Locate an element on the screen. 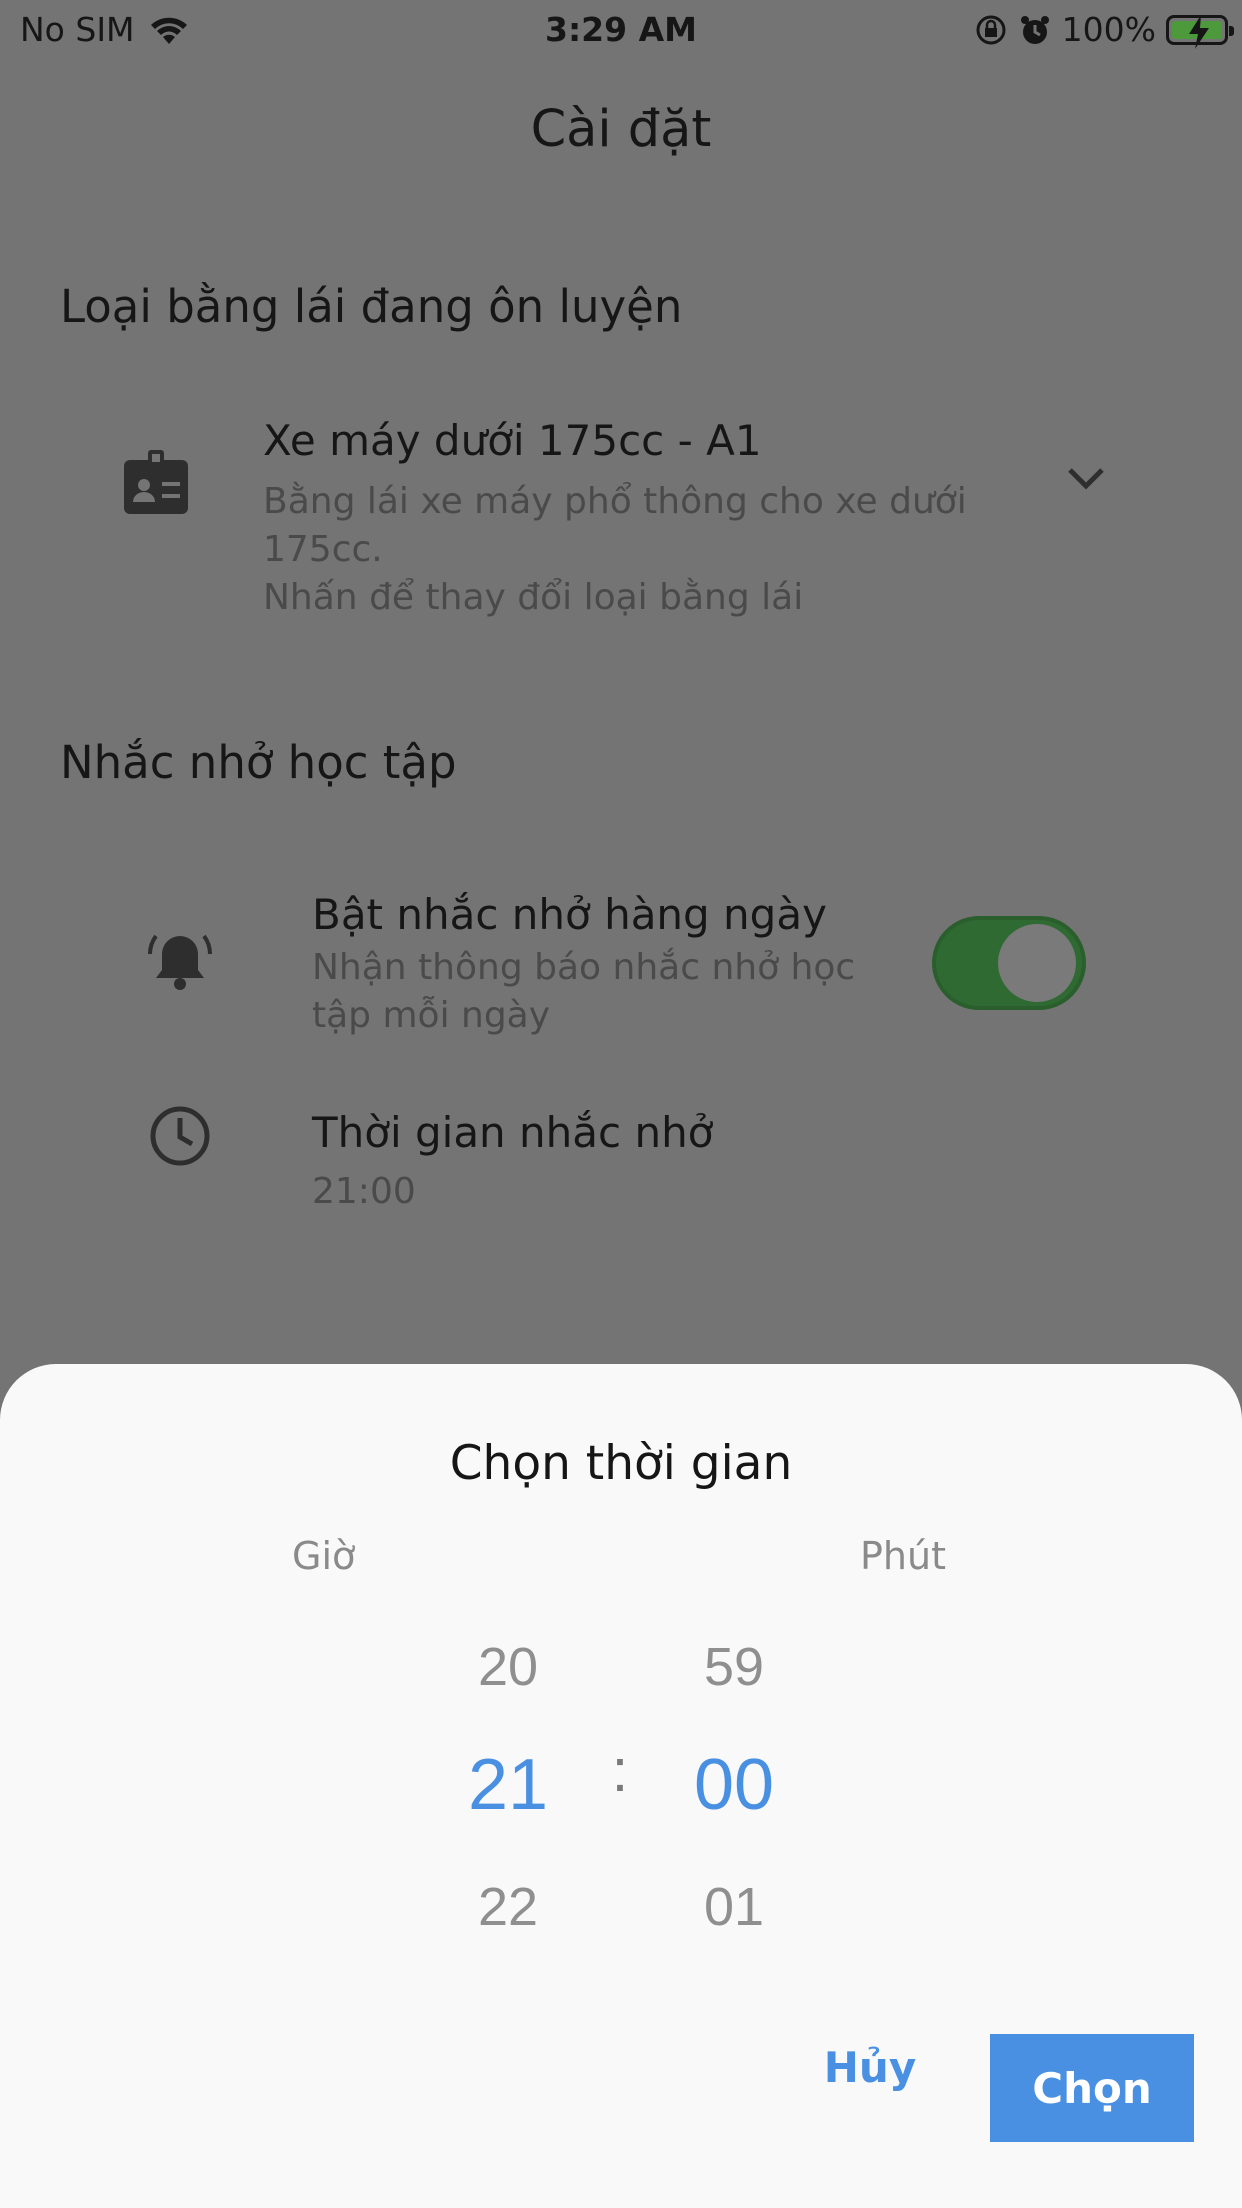 This screenshot has width=1242, height=2208. hour-selected: 21 is located at coordinates (508, 1785).